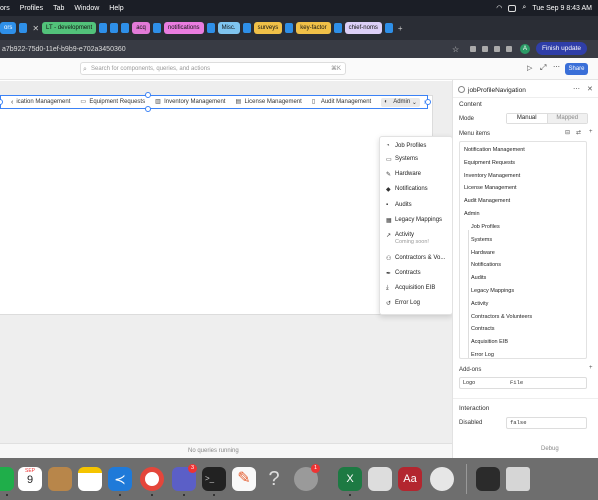  I want to click on finish-update-button: Finish update, so click(562, 48).